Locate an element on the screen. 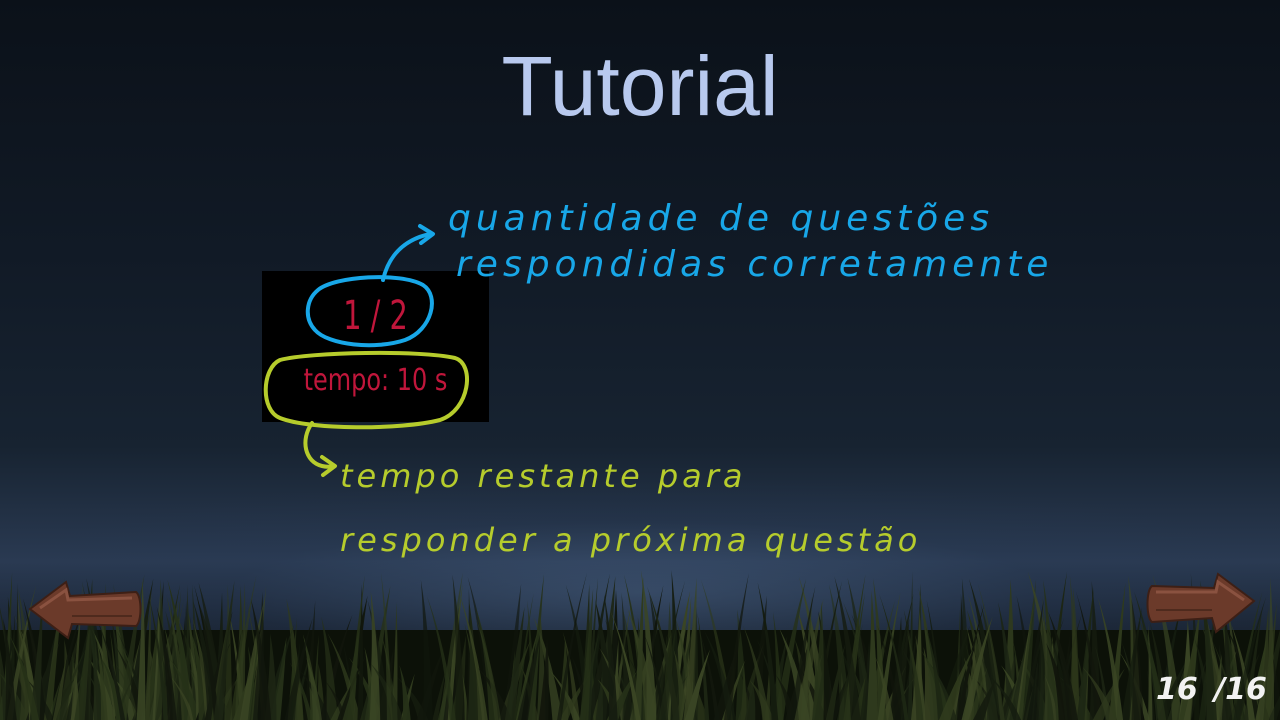 The height and width of the screenshot is (720, 1280). timer-annotation-line2: responder a próxima questão is located at coordinates (631, 540).